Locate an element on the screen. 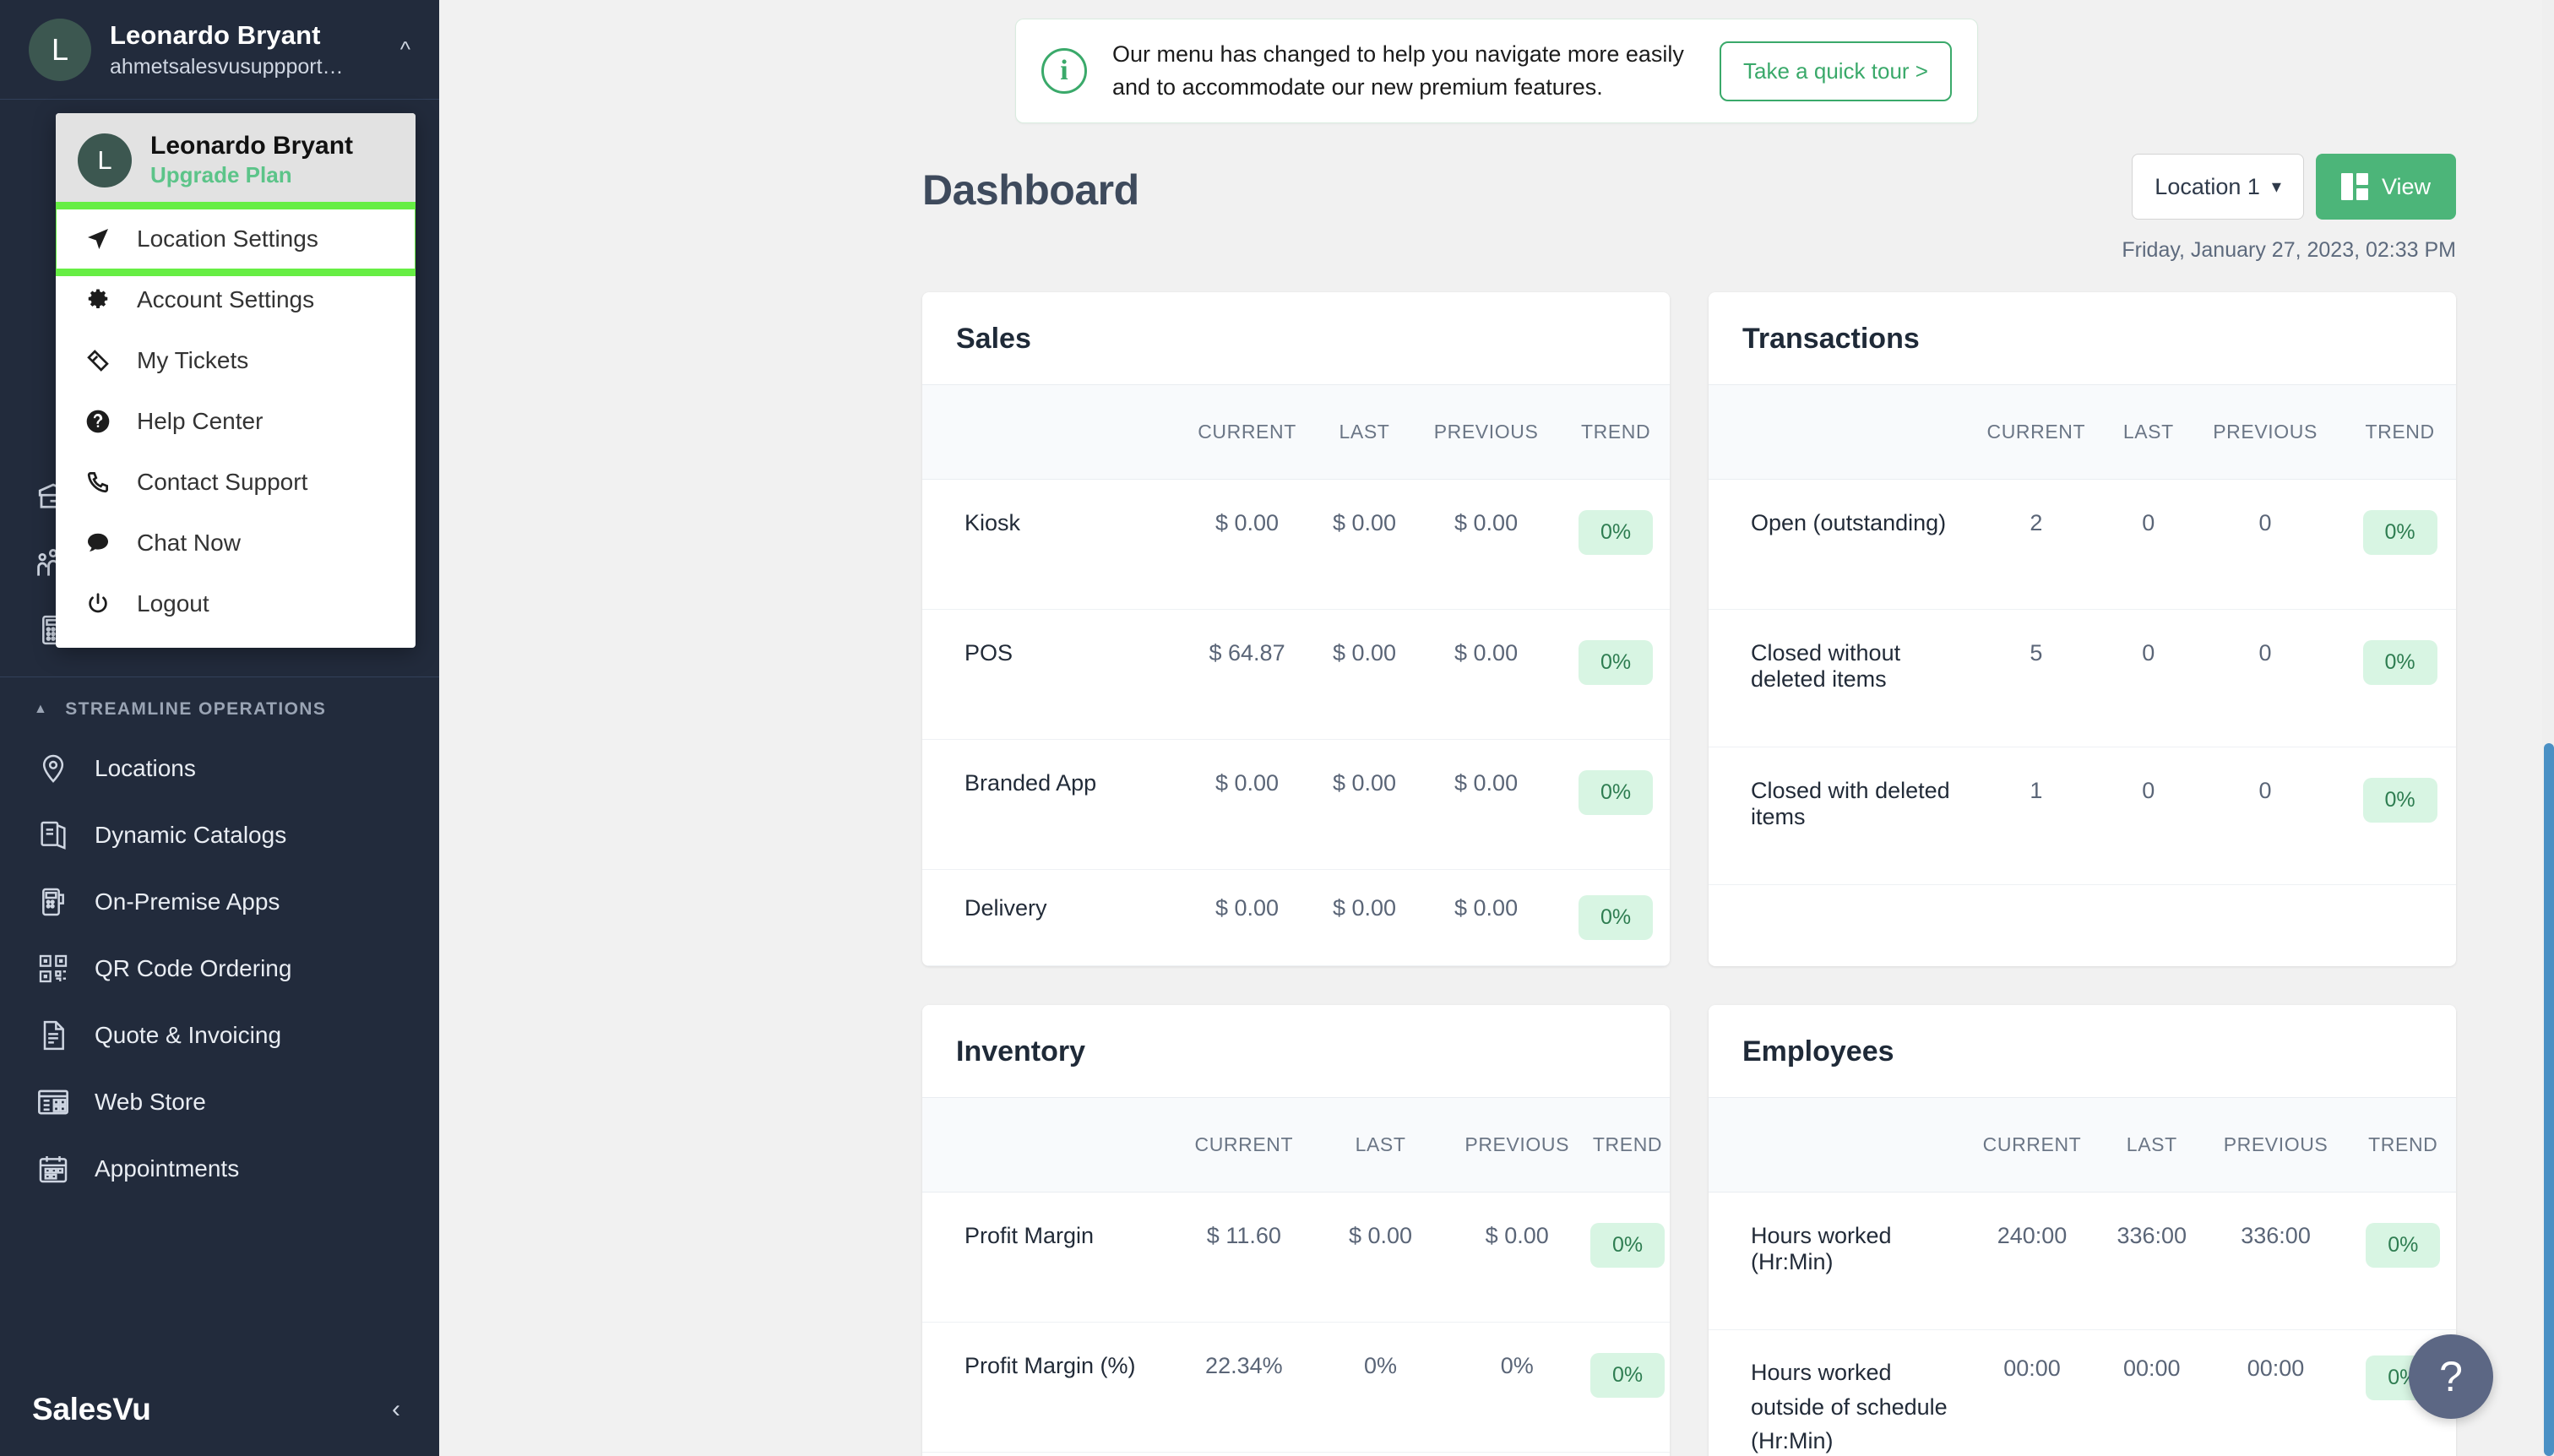 Image resolution: width=2554 pixels, height=1456 pixels. table-row: Branded App $ 0.00 $ 0.00 $ 0.00 0% is located at coordinates (1296, 805).